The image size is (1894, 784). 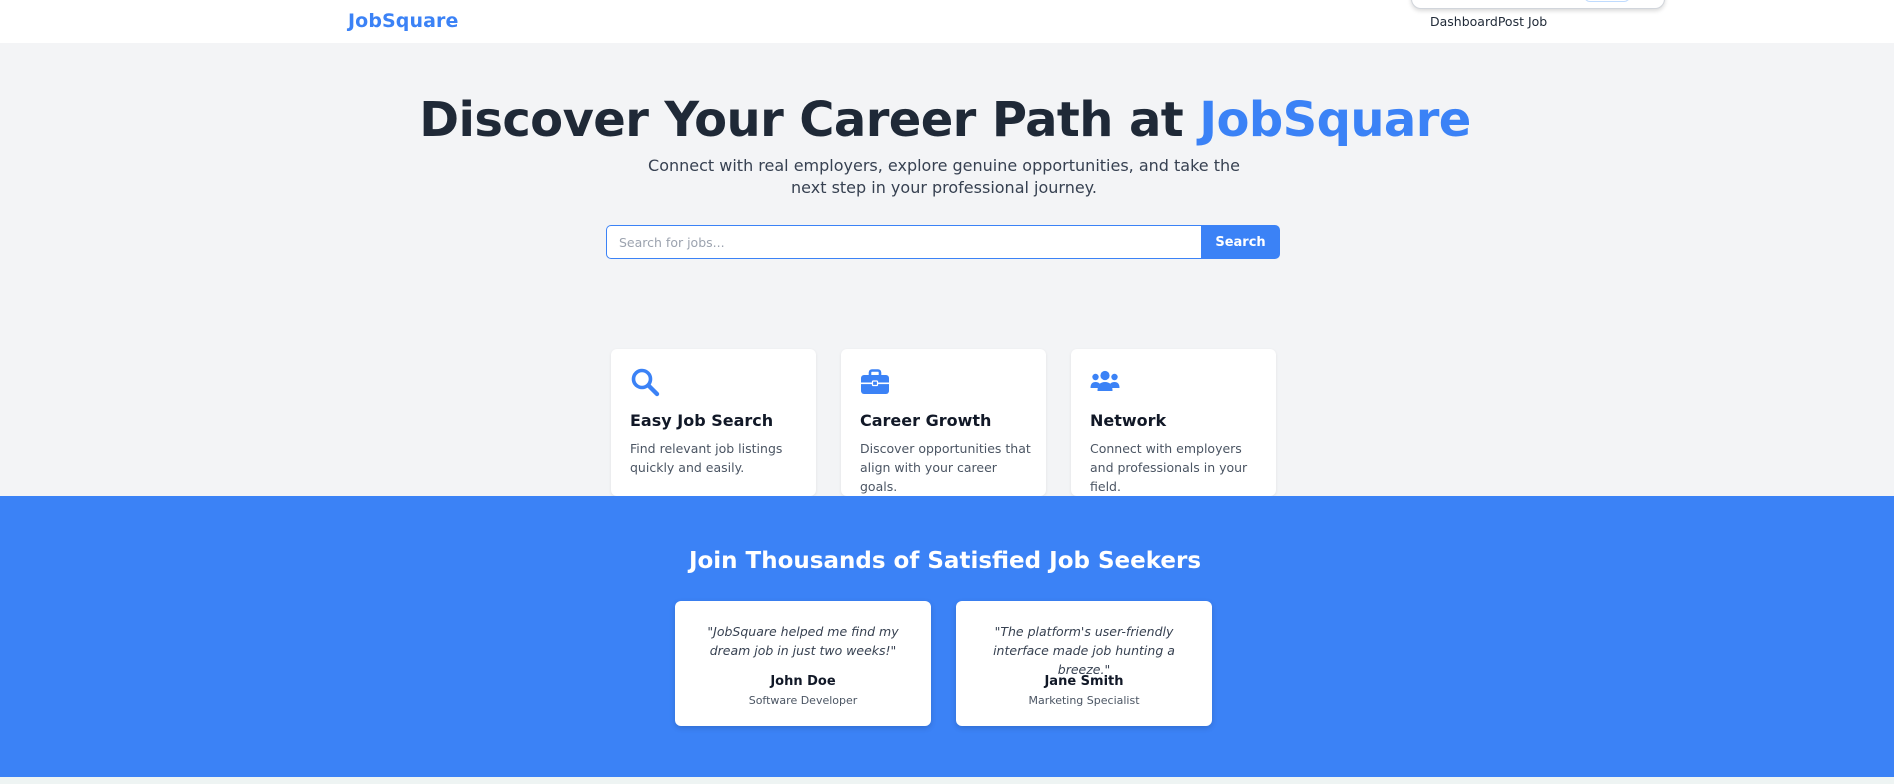 I want to click on search-icon, so click(x=645, y=382).